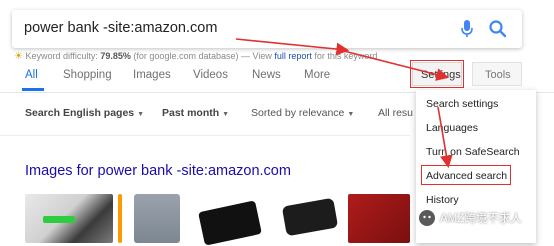  I want to click on kd-value: 79.85%, so click(115, 56).